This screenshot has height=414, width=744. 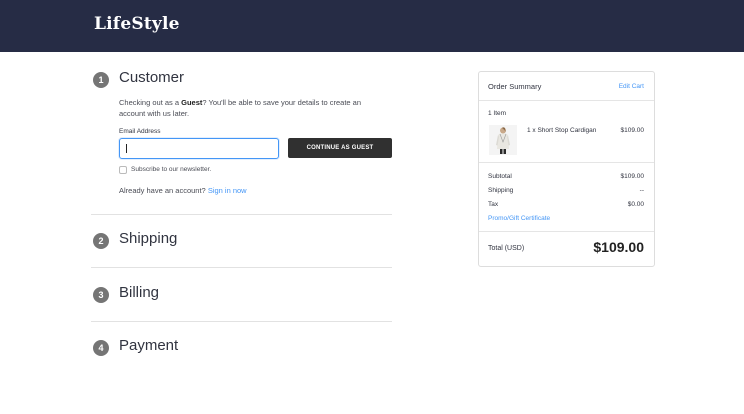 What do you see at coordinates (123, 170) in the screenshot?
I see `newsletter-checkbox` at bounding box center [123, 170].